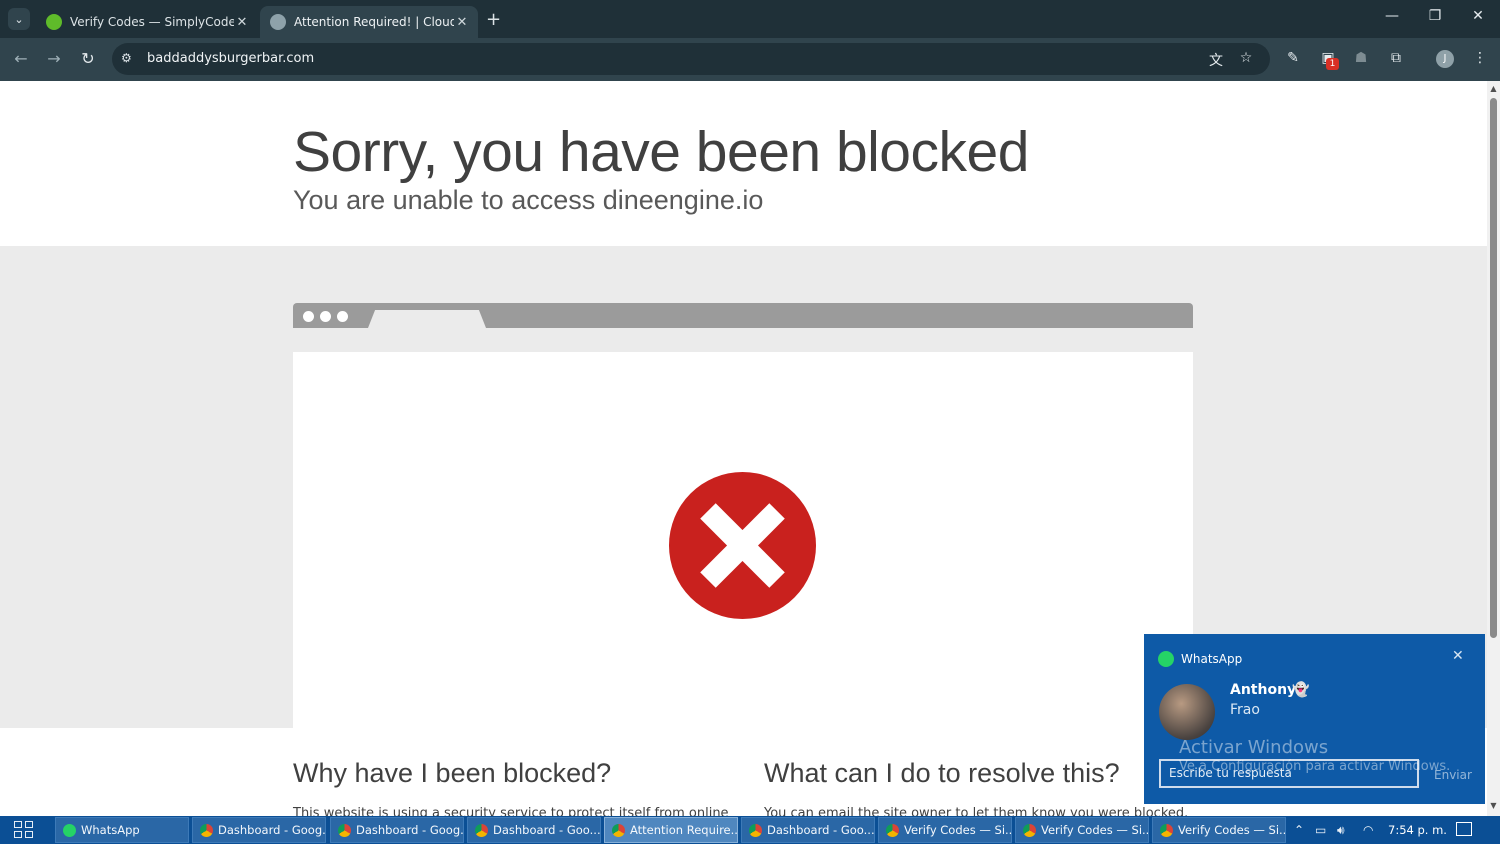  What do you see at coordinates (1493, 88) in the screenshot?
I see `scroll-up-icon: ▲` at bounding box center [1493, 88].